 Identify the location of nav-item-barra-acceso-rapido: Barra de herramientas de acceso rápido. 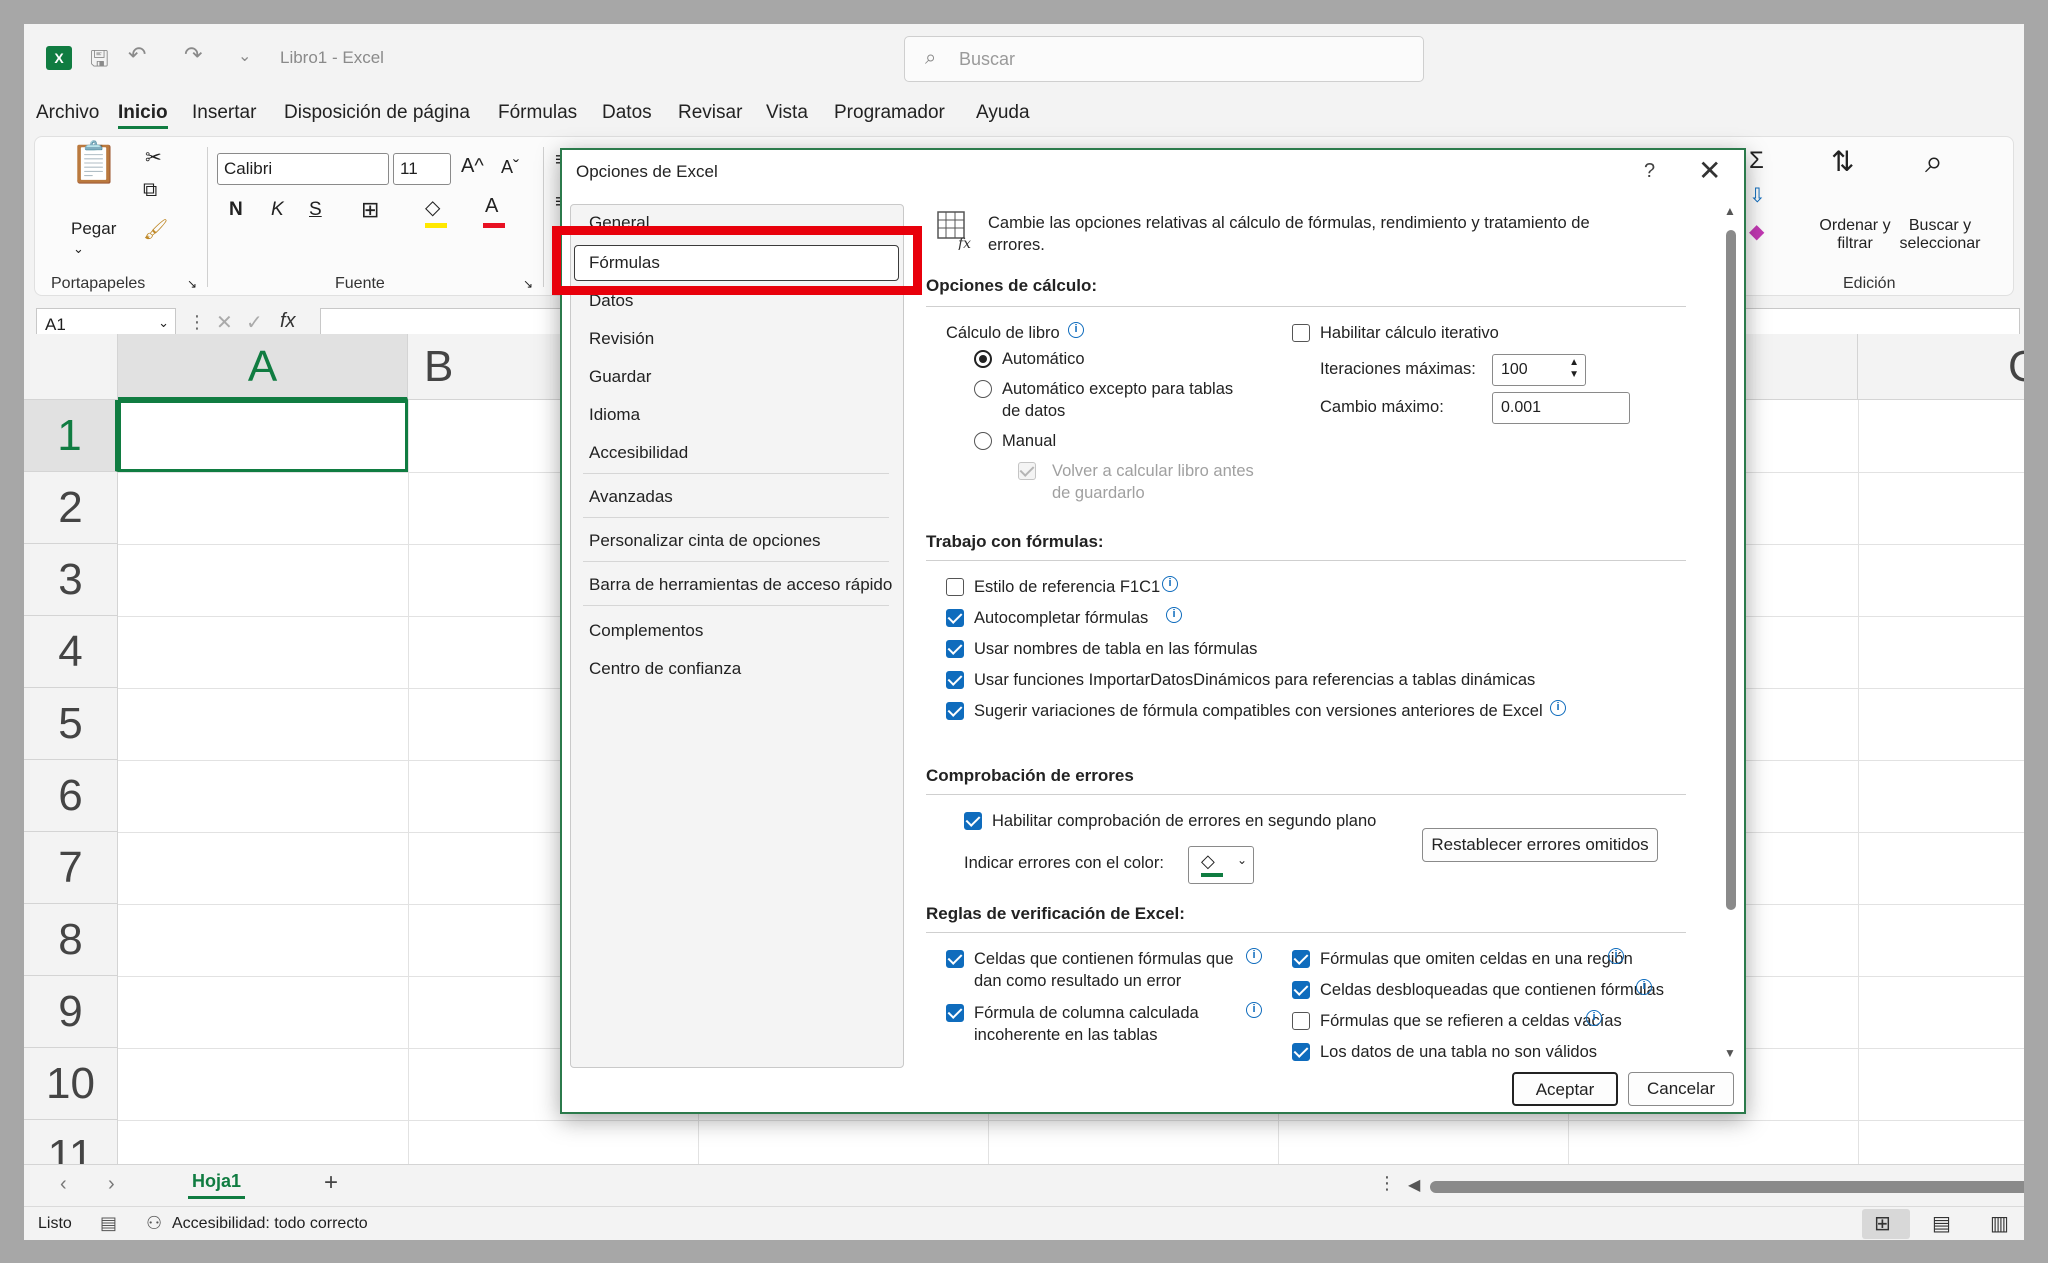
(740, 585).